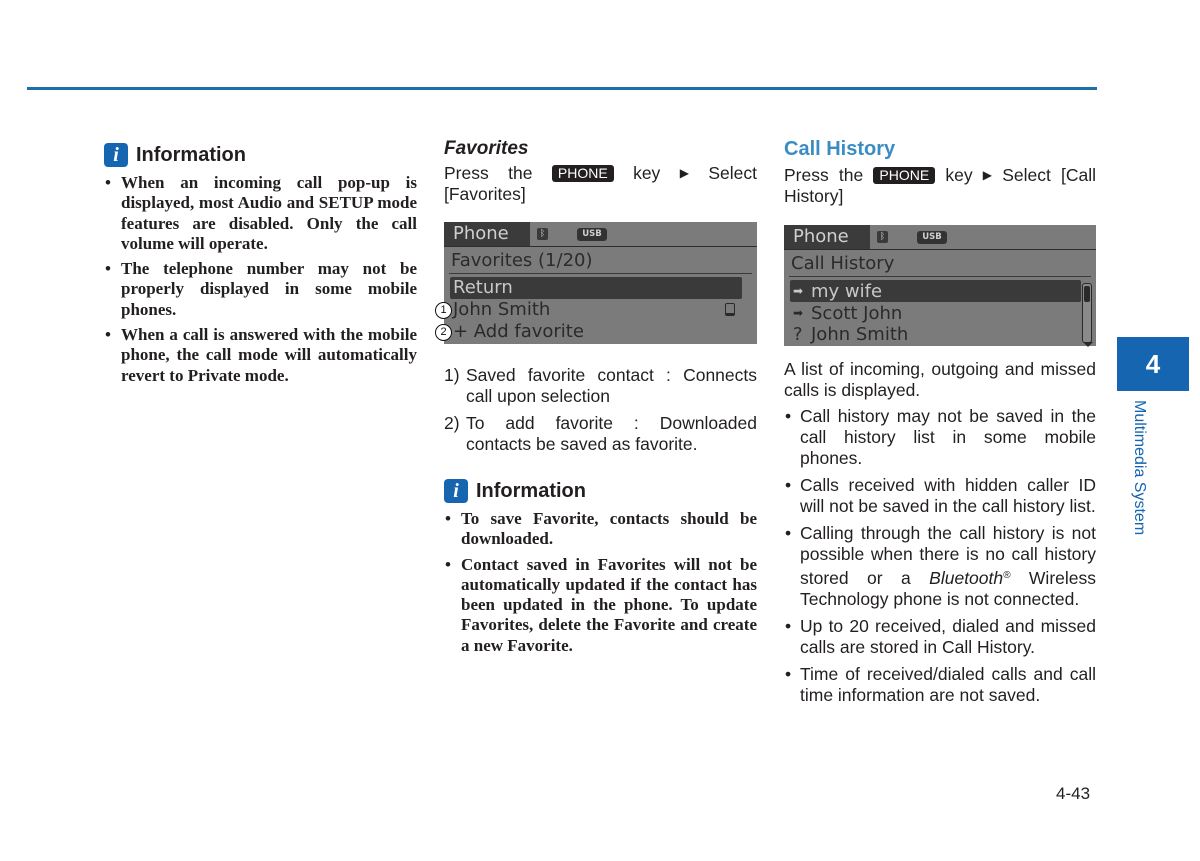  What do you see at coordinates (1073, 793) in the screenshot?
I see `page-number: 4-43` at bounding box center [1073, 793].